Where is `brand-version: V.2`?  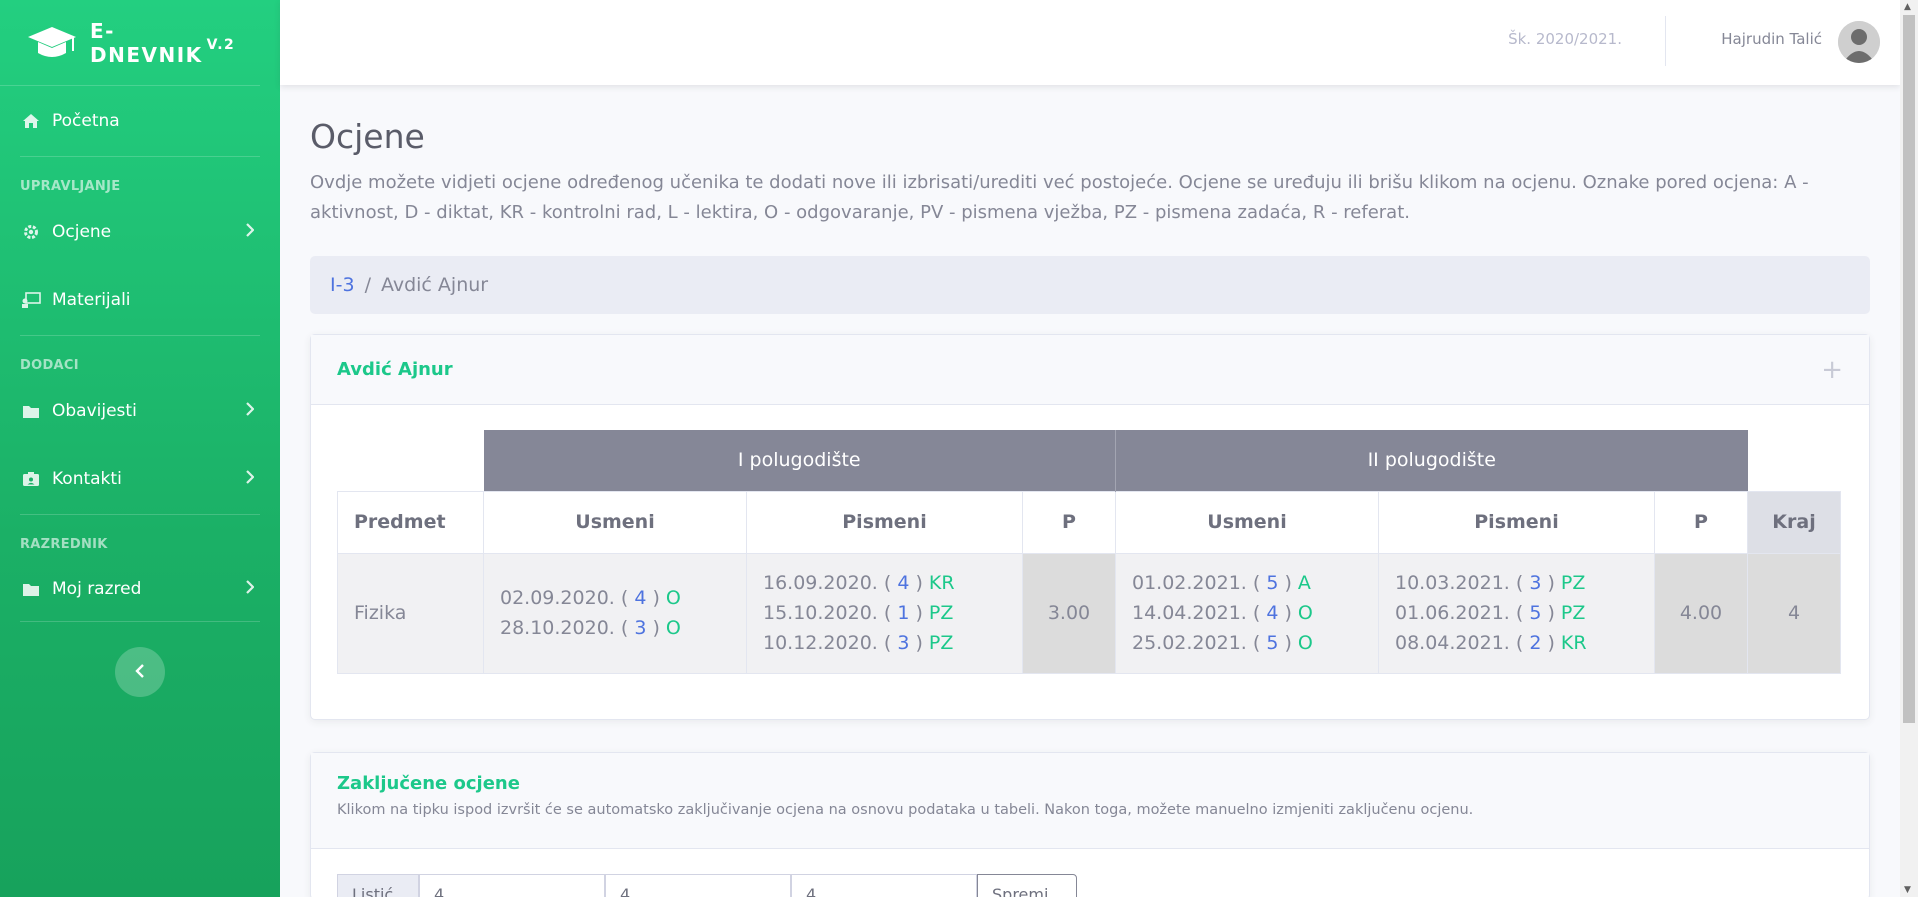
brand-version: V.2 is located at coordinates (221, 44).